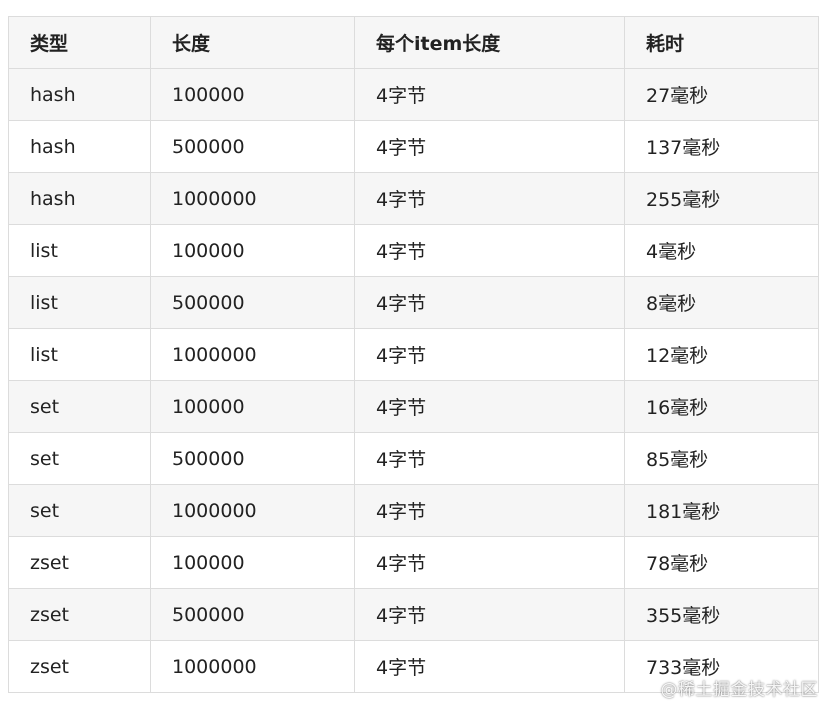 This screenshot has height=714, width=840. What do you see at coordinates (721, 562) in the screenshot?
I see `cell-duration: 78毫秒` at bounding box center [721, 562].